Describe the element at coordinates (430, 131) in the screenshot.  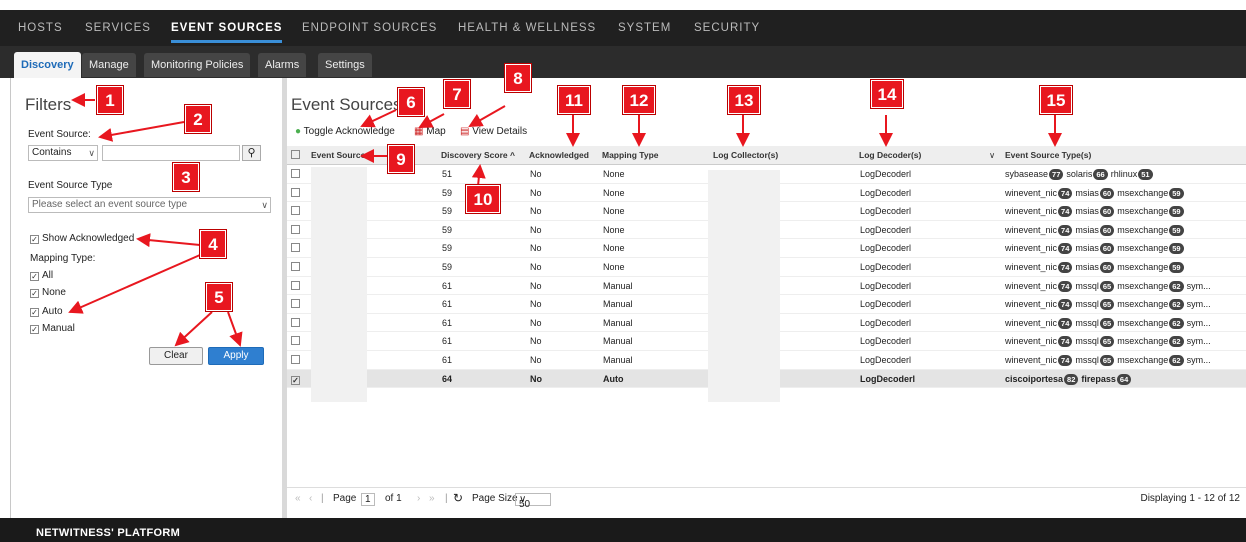
I see `map-button: ▦ Map` at that location.